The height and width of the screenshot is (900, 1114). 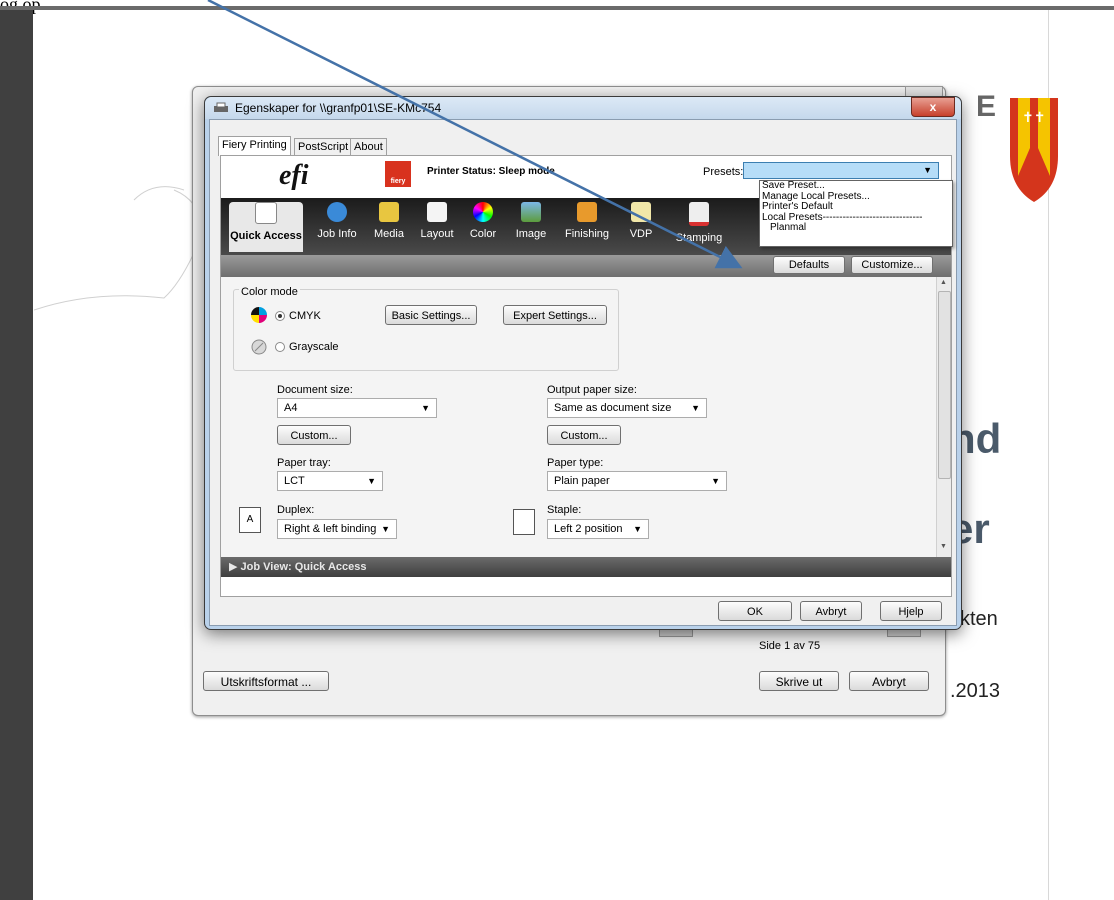 What do you see at coordinates (266, 213) in the screenshot?
I see `quick-access-icon` at bounding box center [266, 213].